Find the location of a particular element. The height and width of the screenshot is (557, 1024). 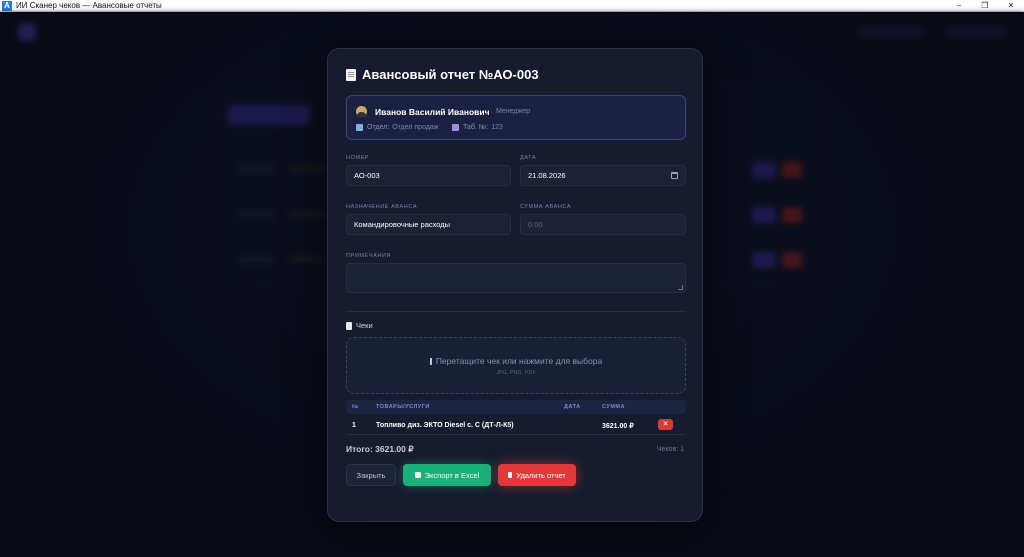

amount-label: СУММА АВАНСА is located at coordinates (546, 207).